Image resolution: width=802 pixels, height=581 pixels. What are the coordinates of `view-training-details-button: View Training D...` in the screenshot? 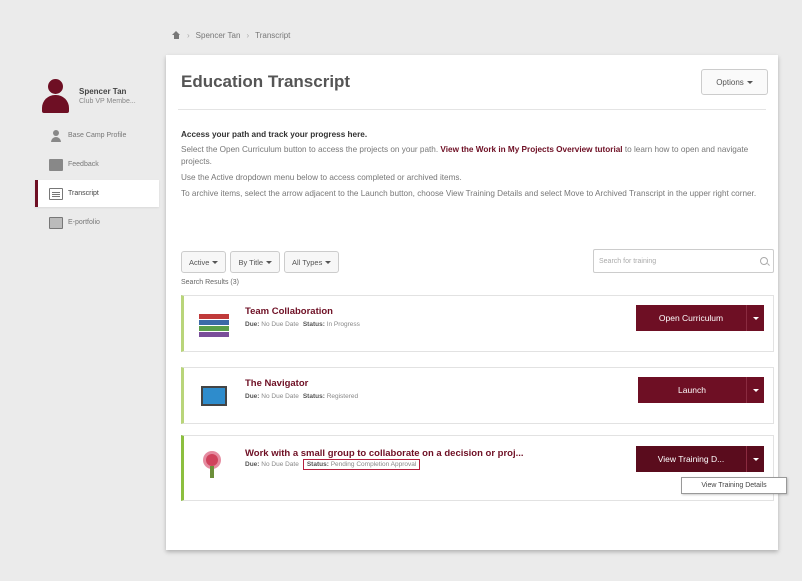 It's located at (691, 459).